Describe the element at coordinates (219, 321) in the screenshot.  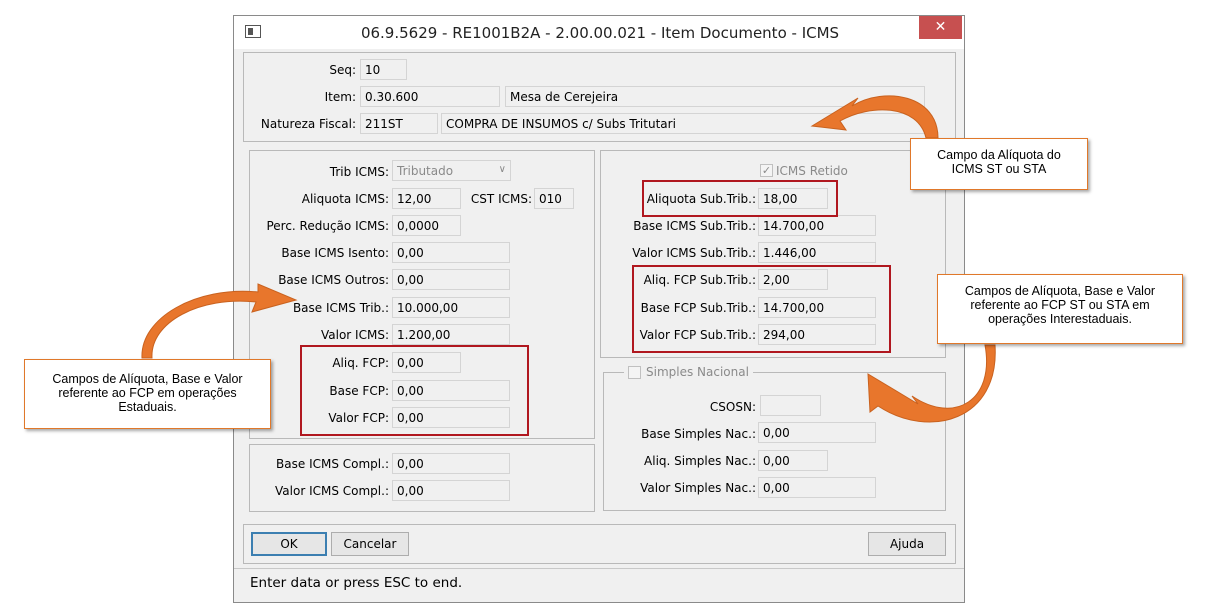
I see `arrow-fcp-estadual` at that location.